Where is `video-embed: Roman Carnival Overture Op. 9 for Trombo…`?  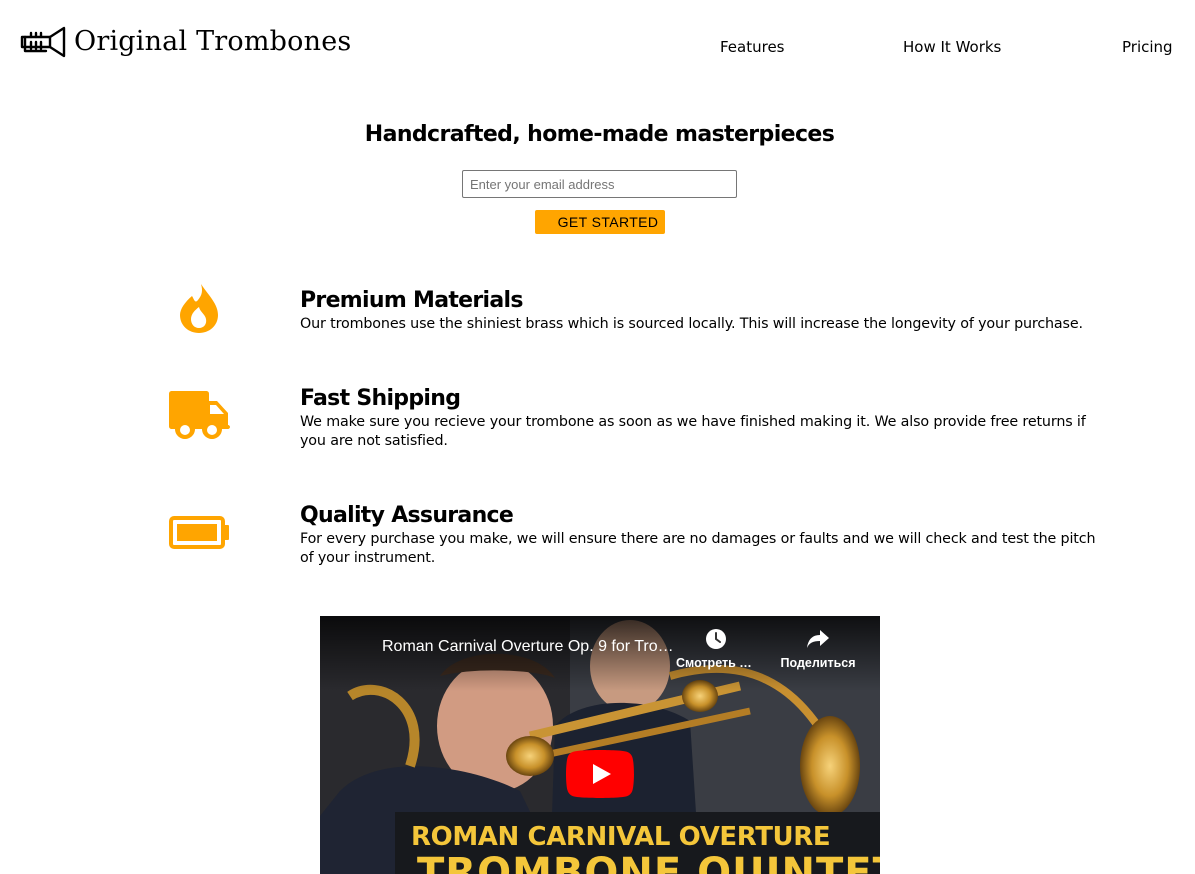 video-embed: Roman Carnival Overture Op. 9 for Trombo… is located at coordinates (600, 745).